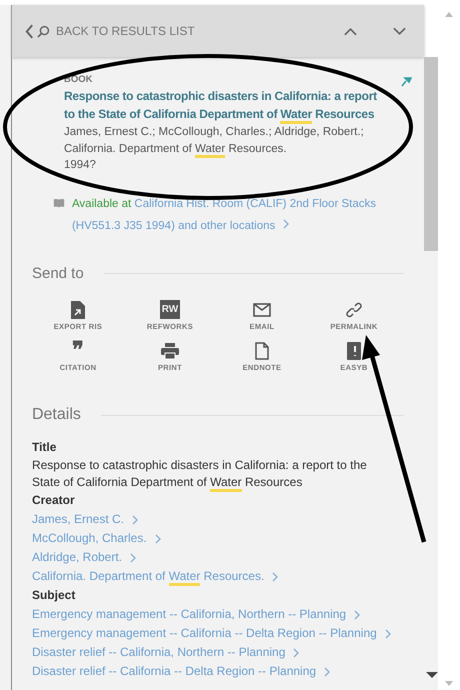  What do you see at coordinates (204, 633) in the screenshot?
I see `field-link: Emergency management -- California -- Delta Region -- Planning` at bounding box center [204, 633].